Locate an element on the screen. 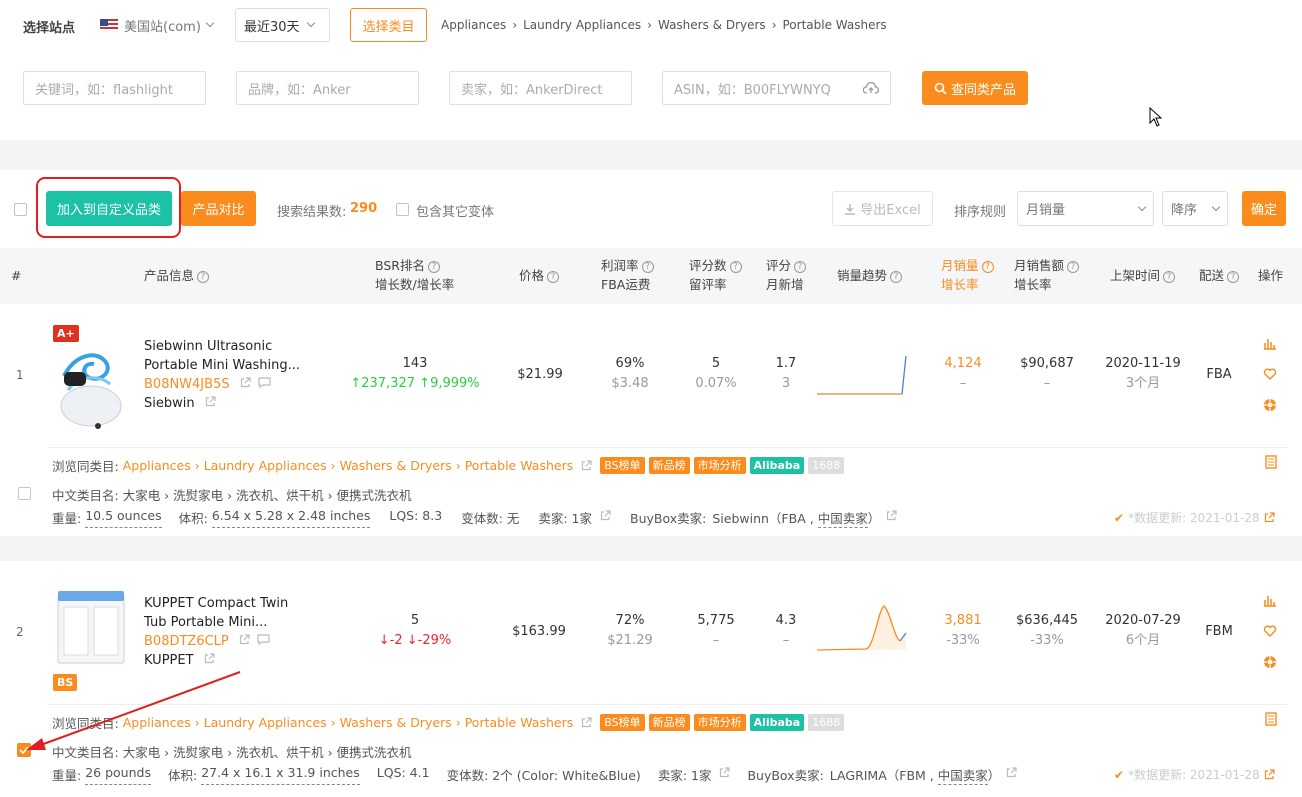  buybox-seller: LAGRIMA（FBM , is located at coordinates (882, 775).